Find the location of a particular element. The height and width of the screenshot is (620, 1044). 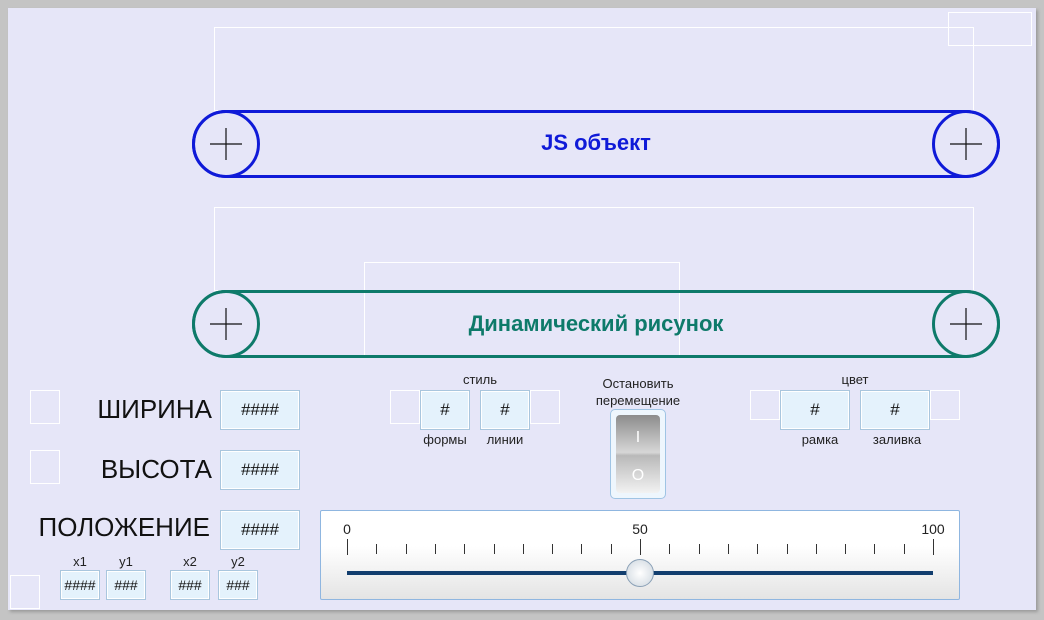

stop-movement-toggle: I O is located at coordinates (638, 454).